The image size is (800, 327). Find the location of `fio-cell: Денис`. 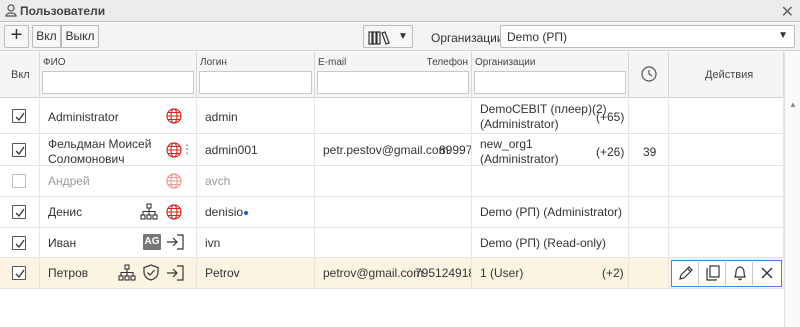

fio-cell: Денис is located at coordinates (118, 212).